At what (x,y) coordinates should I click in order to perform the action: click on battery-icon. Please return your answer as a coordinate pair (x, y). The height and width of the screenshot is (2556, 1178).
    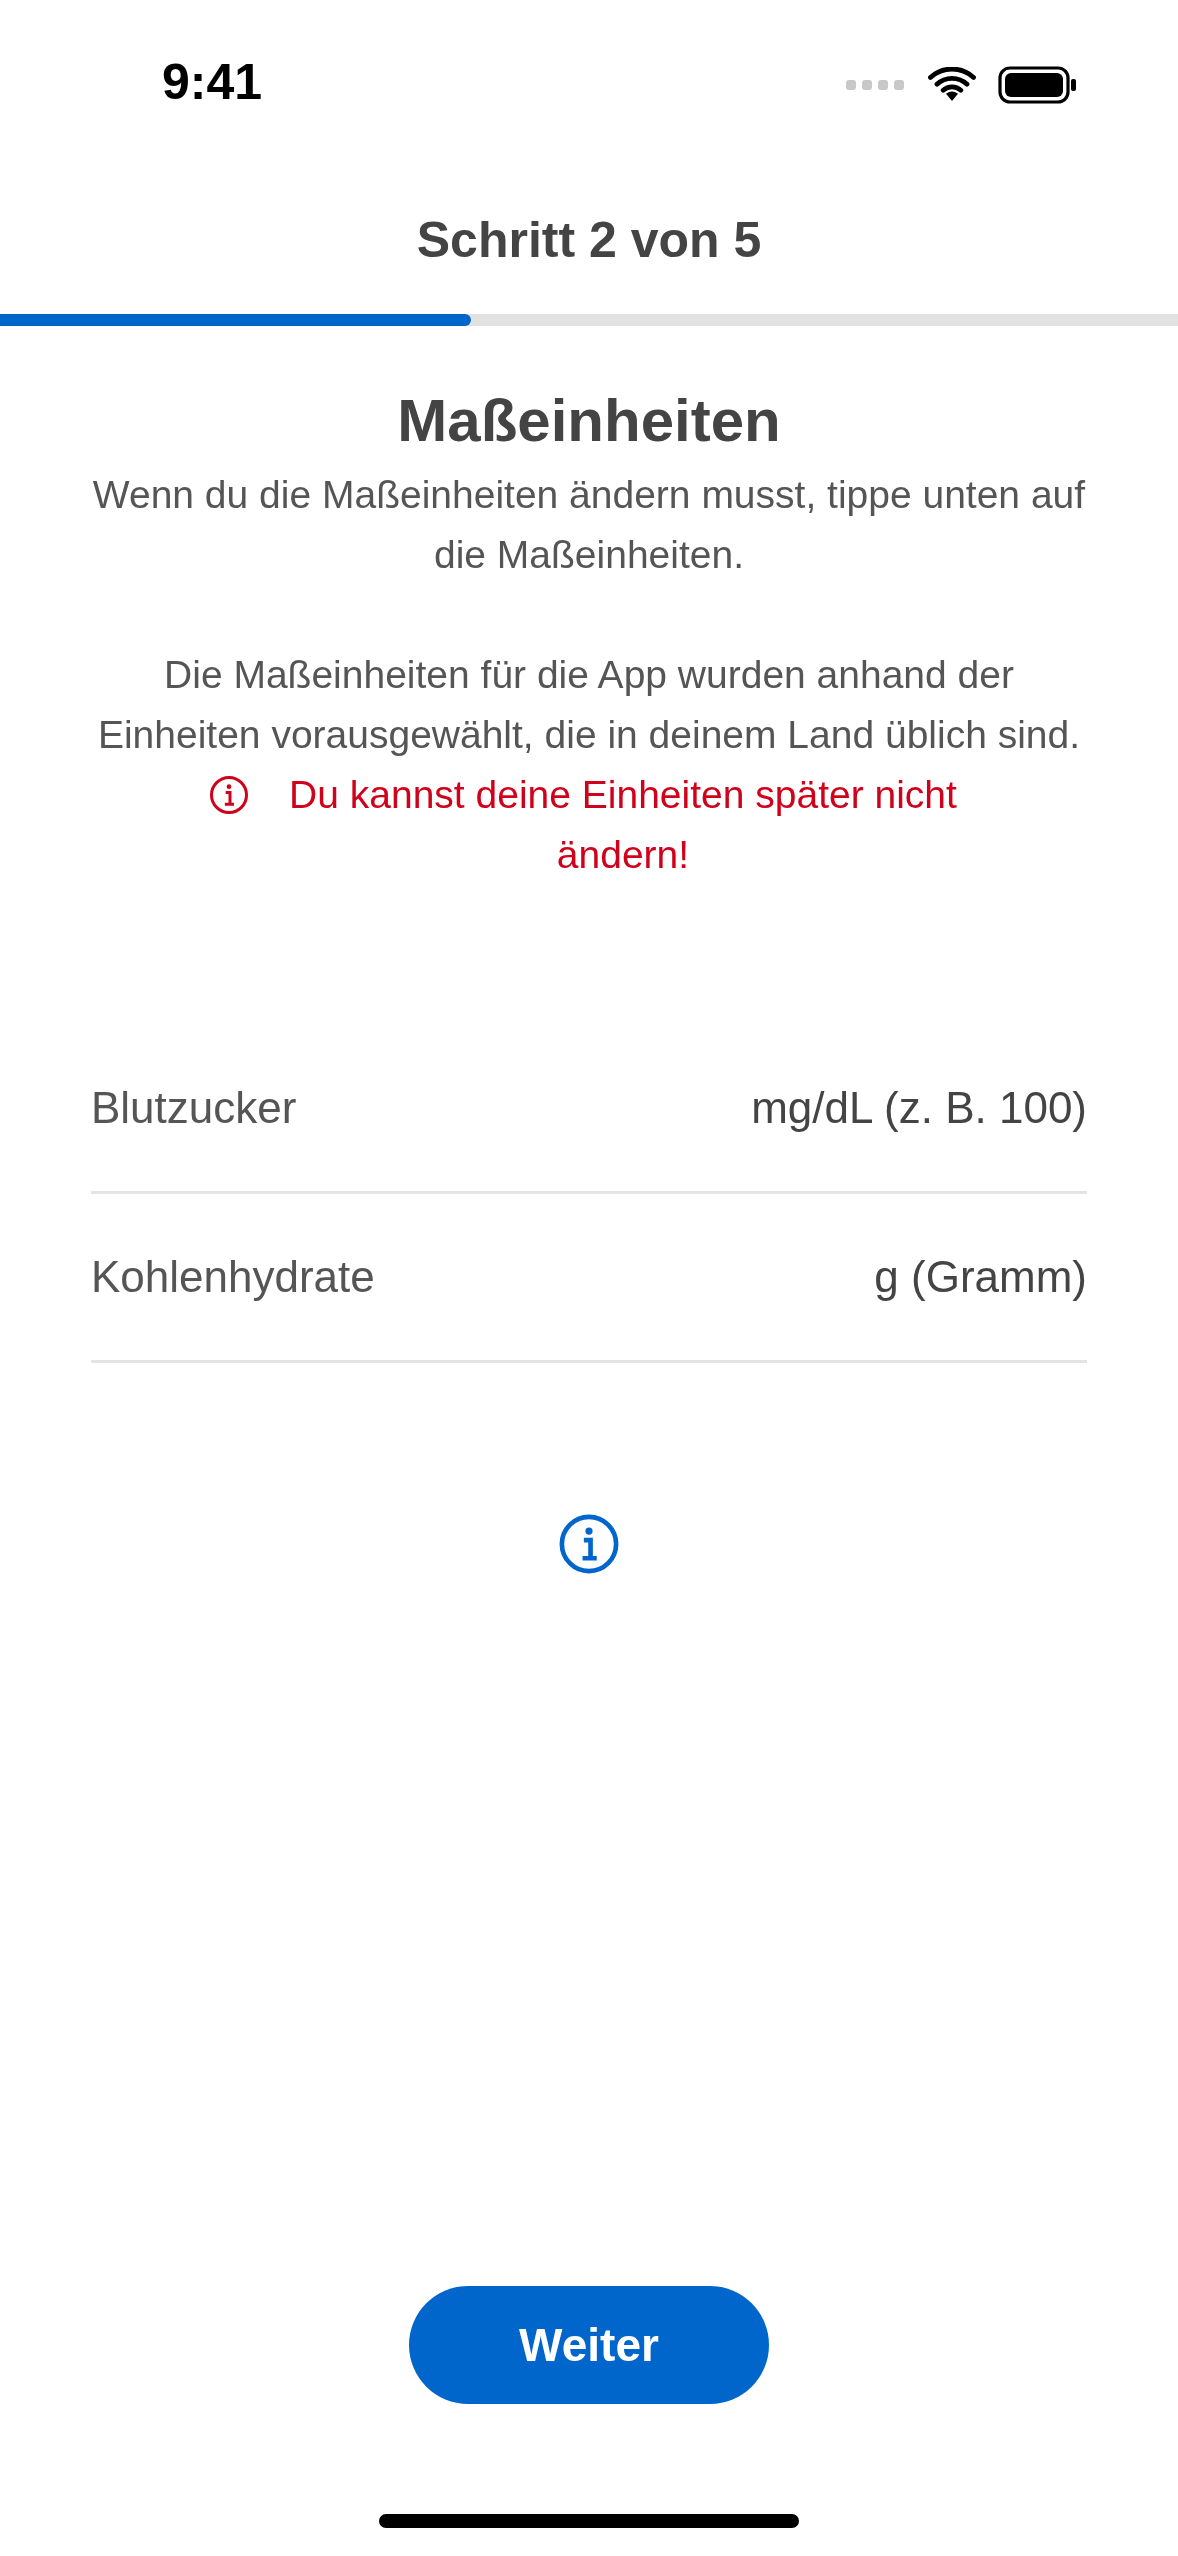
    Looking at the image, I should click on (1038, 85).